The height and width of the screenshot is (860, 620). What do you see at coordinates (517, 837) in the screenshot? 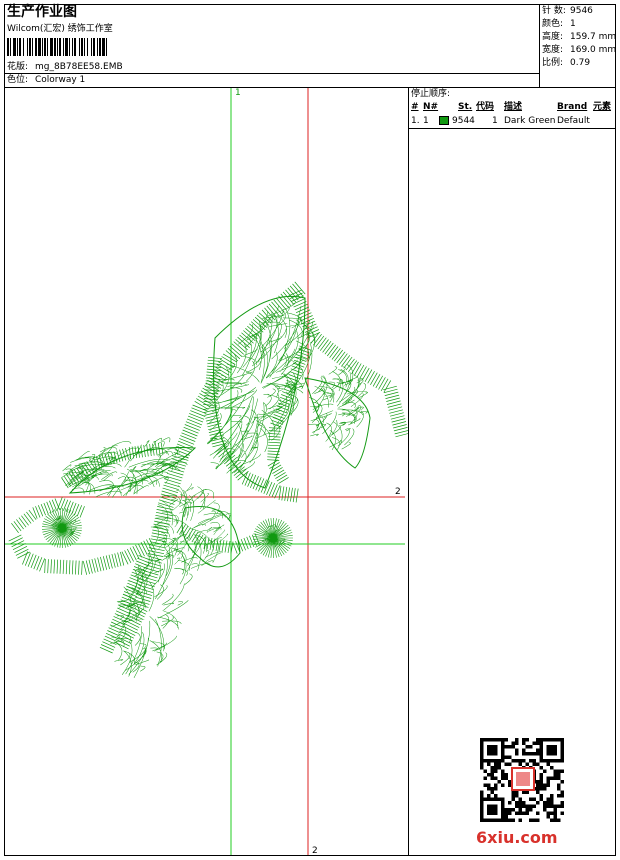
I see `watermark-logo: 6xiu.com` at bounding box center [517, 837].